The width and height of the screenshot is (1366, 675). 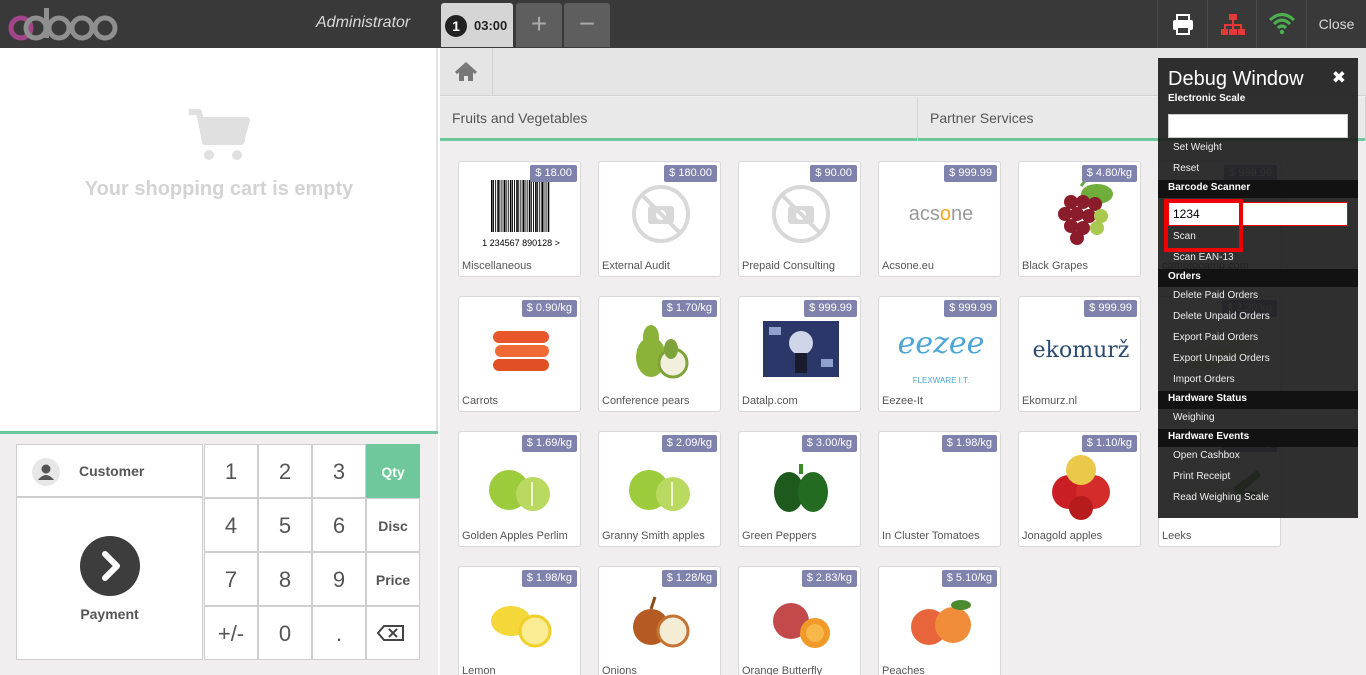 What do you see at coordinates (939, 620) in the screenshot?
I see `product-tile: $ 5.10/kg Peaches` at bounding box center [939, 620].